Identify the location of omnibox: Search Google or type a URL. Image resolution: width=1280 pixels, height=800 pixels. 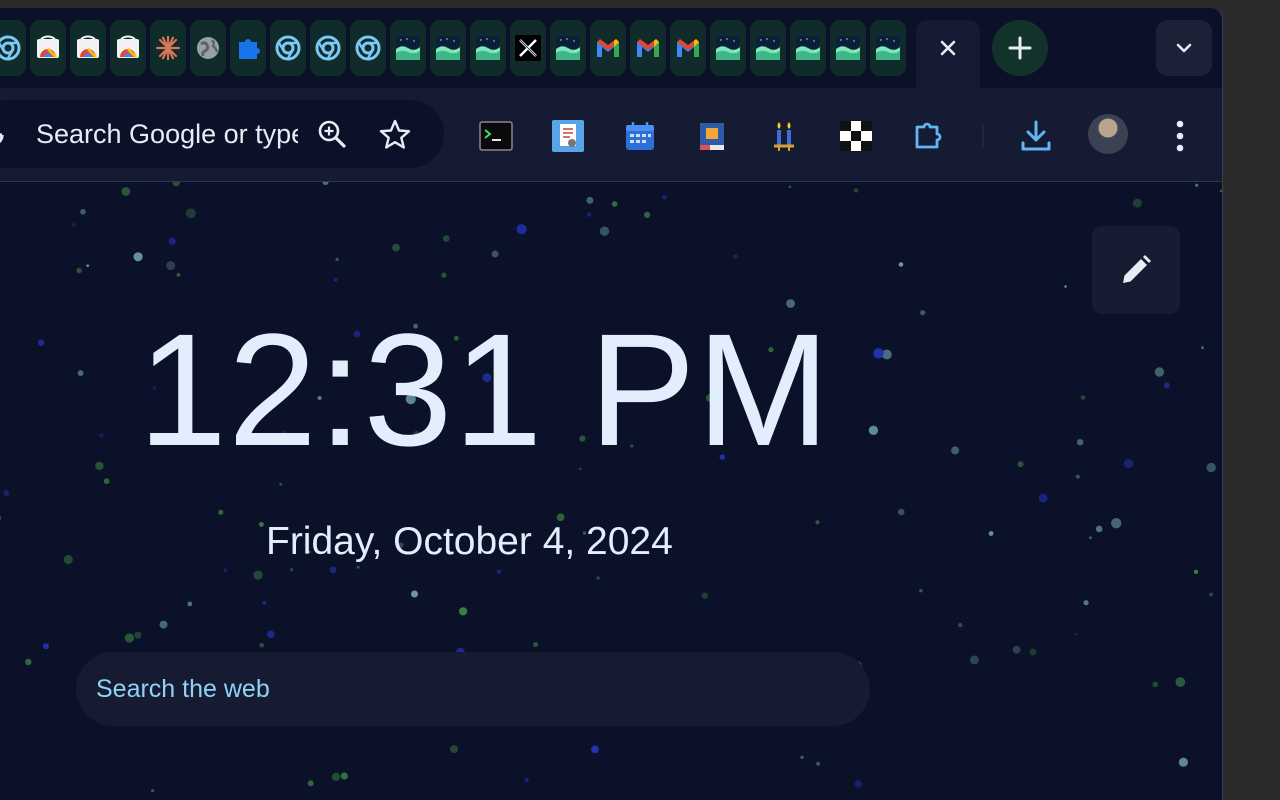
(222, 134).